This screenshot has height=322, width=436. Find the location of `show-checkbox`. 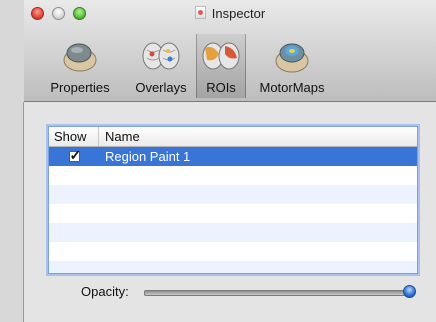

show-checkbox is located at coordinates (74, 155).